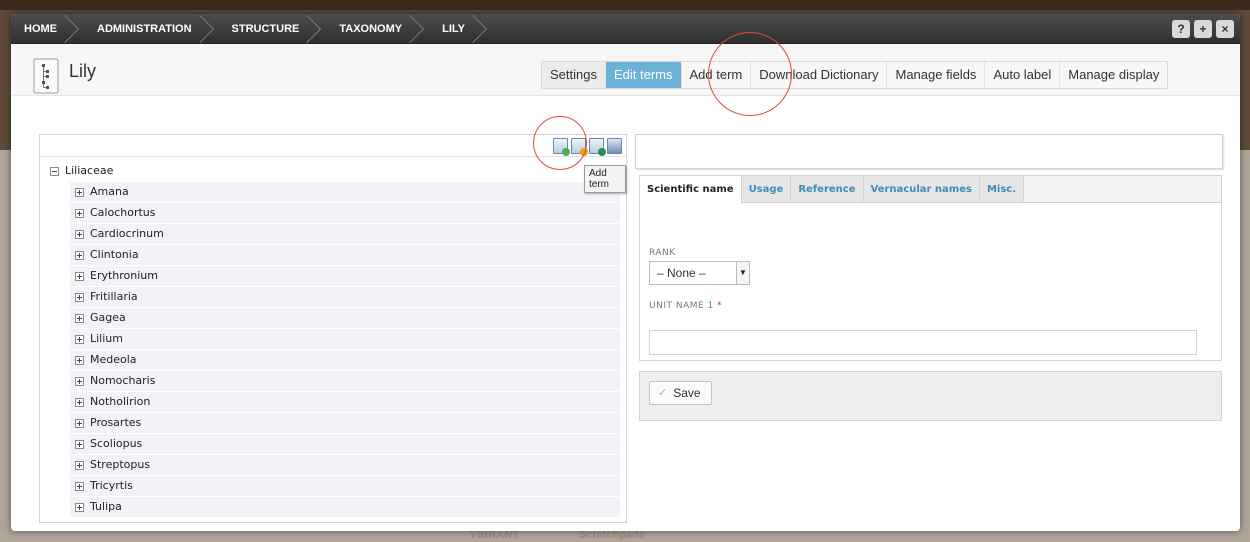 The height and width of the screenshot is (542, 1250). Describe the element at coordinates (268, 29) in the screenshot. I see `breadcrumb-structure: STRUCTURE` at that location.